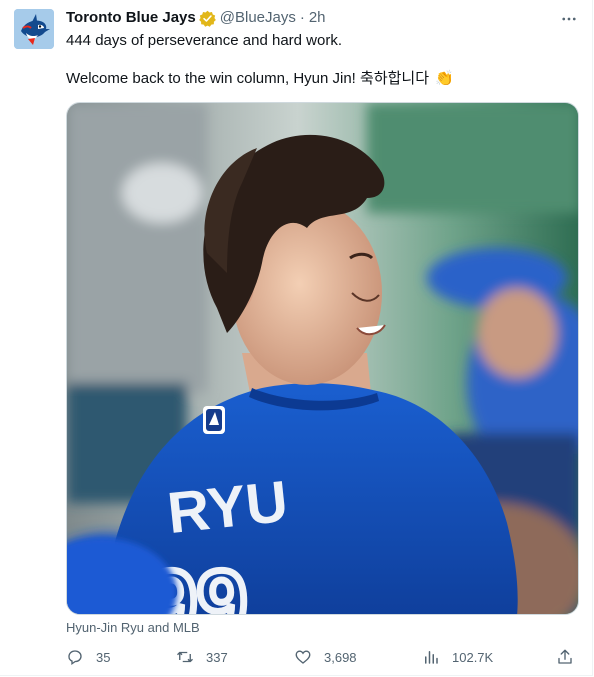 This screenshot has height=677, width=594. What do you see at coordinates (75, 658) in the screenshot?
I see `reply-icon` at bounding box center [75, 658].